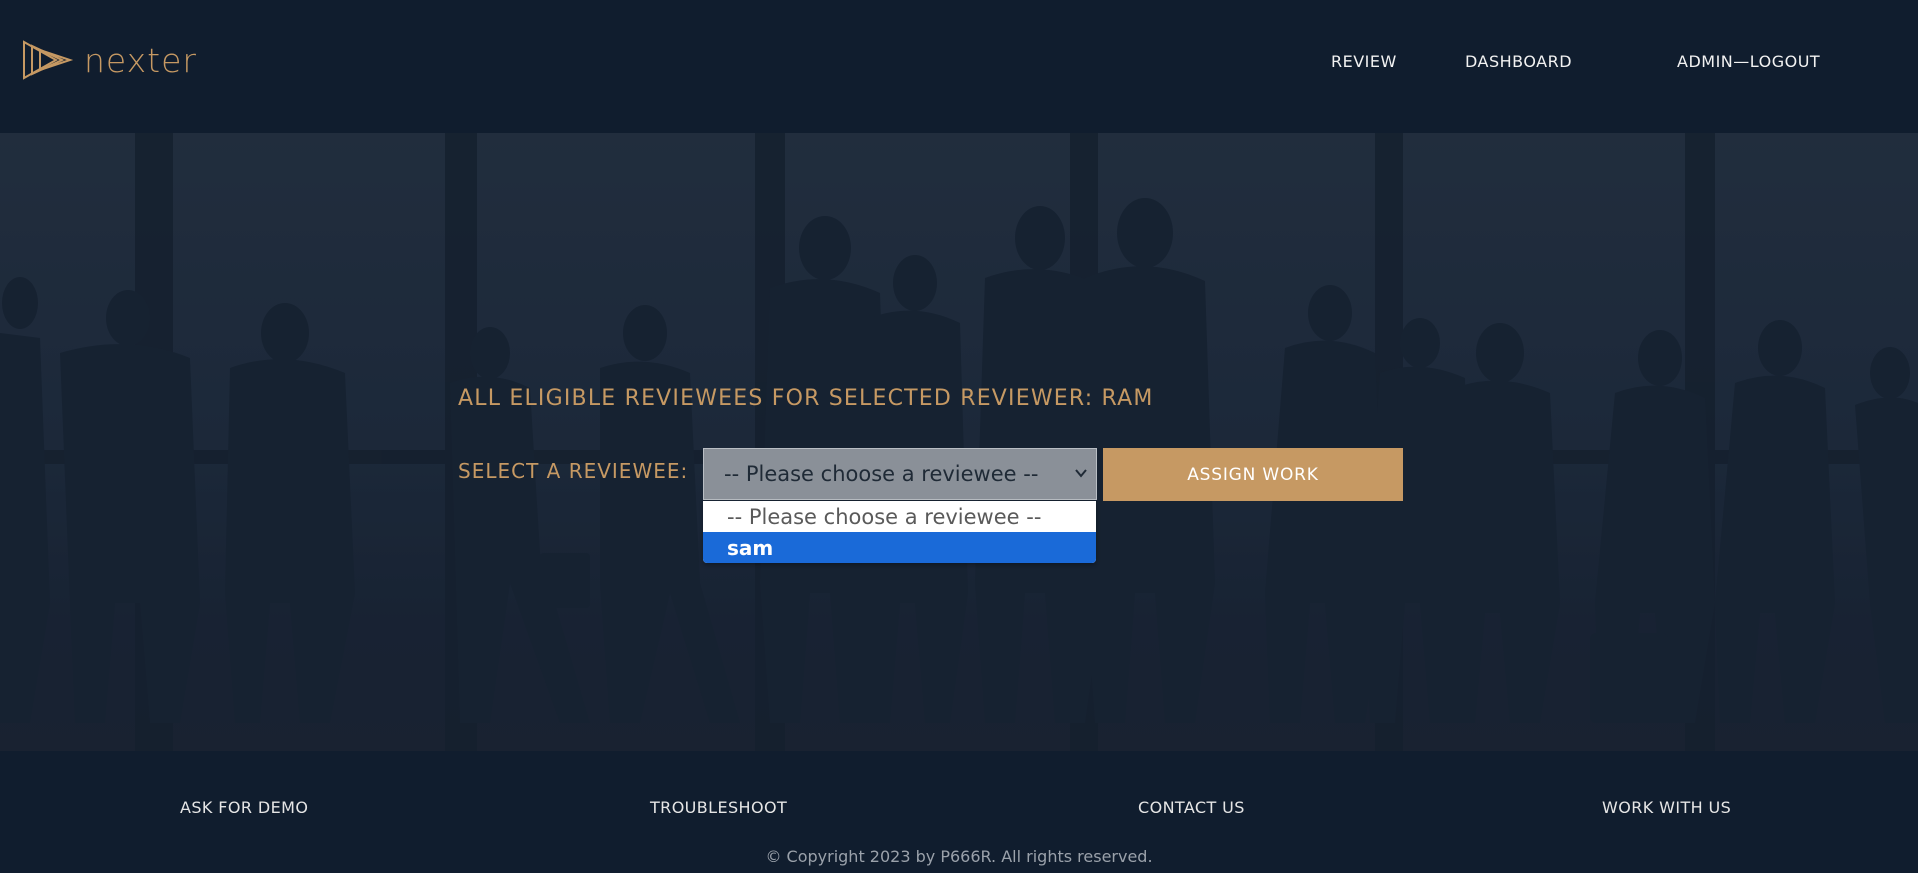 The width and height of the screenshot is (1918, 873). I want to click on reviewee-dropdown-list: -- Please choose a reviewee -- sam, so click(899, 532).